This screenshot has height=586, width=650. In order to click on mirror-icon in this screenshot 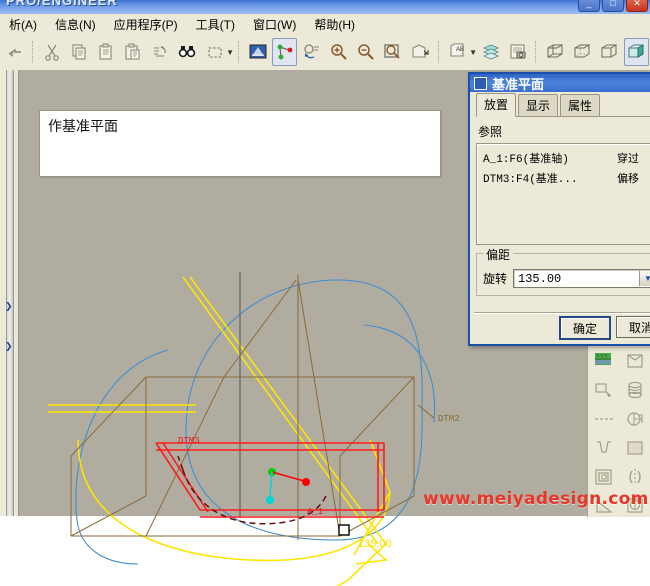, I will do `click(634, 476)`.